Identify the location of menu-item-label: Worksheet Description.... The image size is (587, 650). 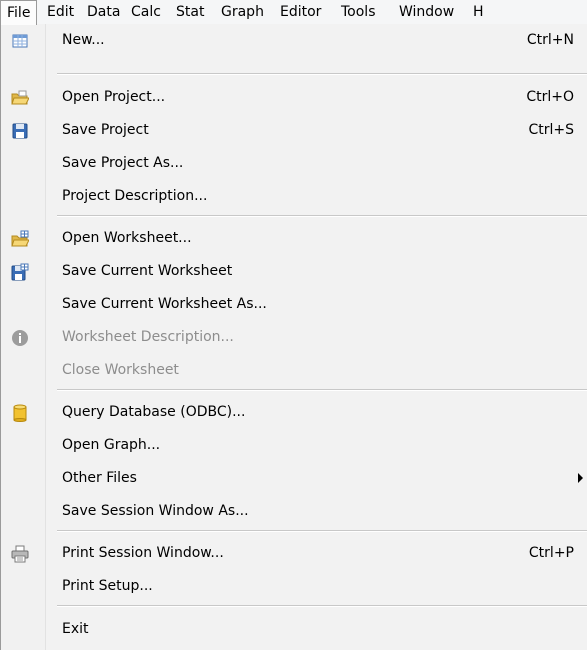
(148, 337).